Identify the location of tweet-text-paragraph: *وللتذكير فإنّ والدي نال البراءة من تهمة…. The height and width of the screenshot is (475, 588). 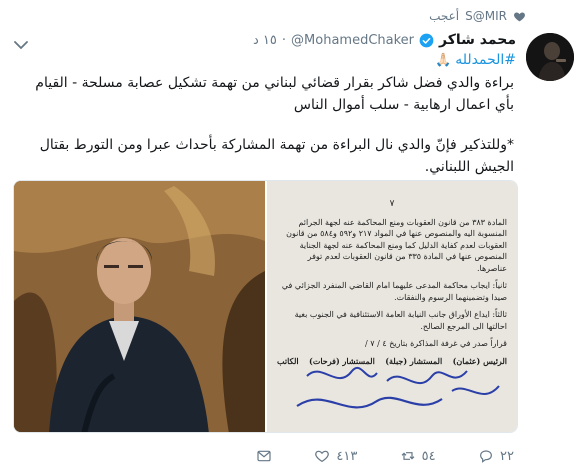
(276, 156).